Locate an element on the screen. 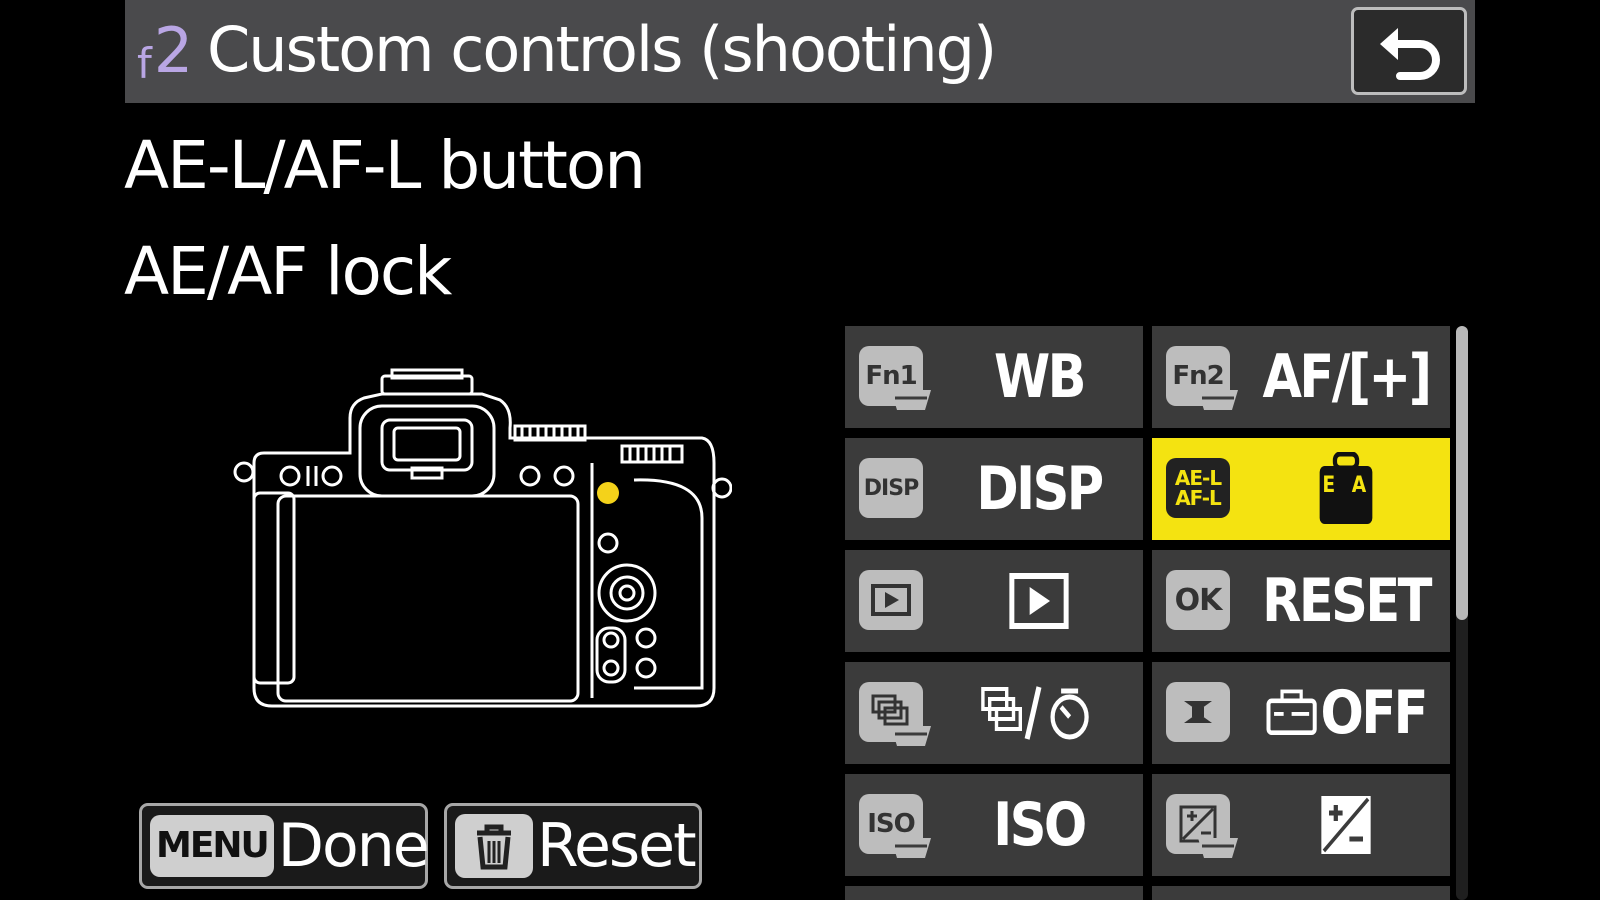  movie-record-value: OFF is located at coordinates (1374, 713).